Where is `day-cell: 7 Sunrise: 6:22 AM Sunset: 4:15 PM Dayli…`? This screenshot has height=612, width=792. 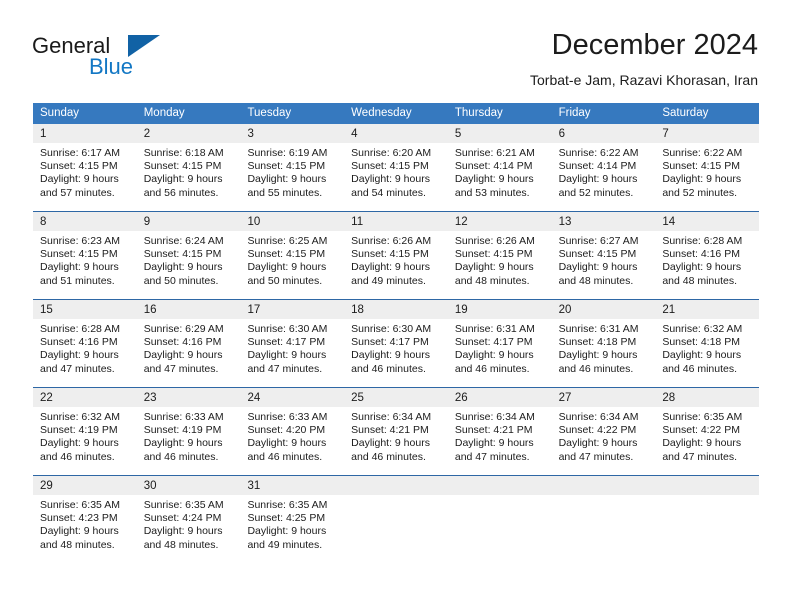
day-cell: 7 Sunrise: 6:22 AM Sunset: 4:15 PM Dayli… is located at coordinates (707, 167).